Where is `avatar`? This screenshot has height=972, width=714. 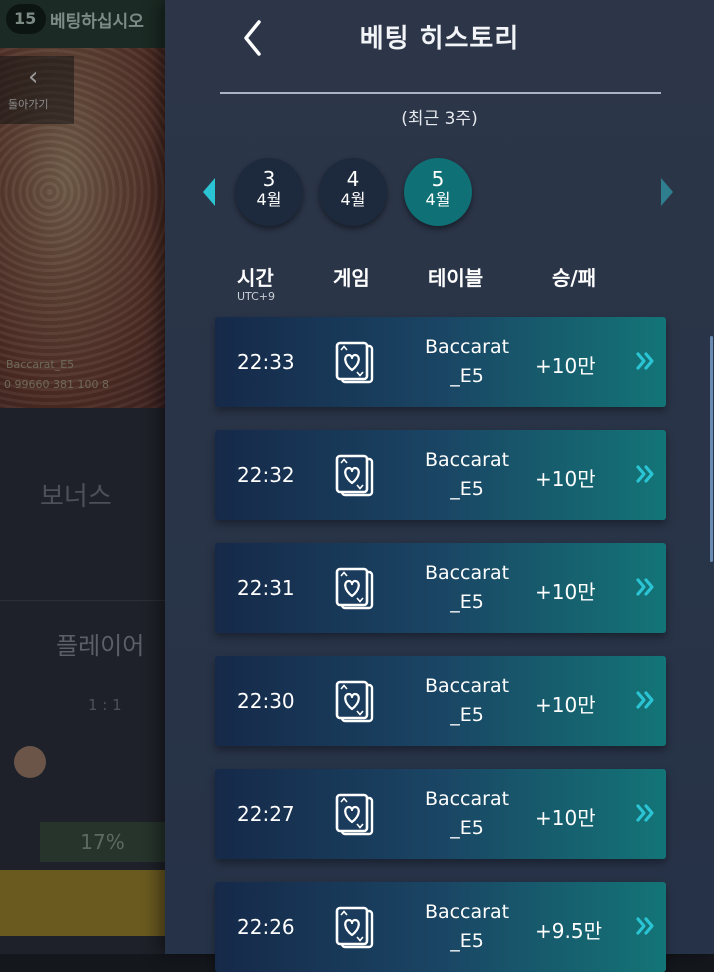 avatar is located at coordinates (30, 762).